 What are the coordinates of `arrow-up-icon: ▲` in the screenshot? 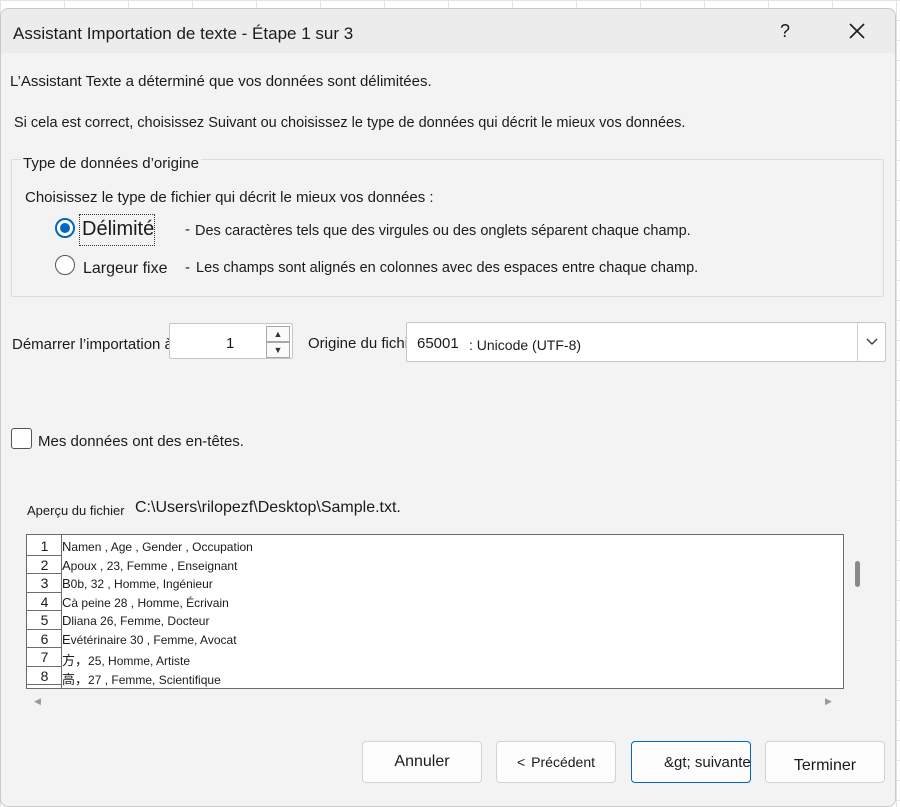 It's located at (278, 334).